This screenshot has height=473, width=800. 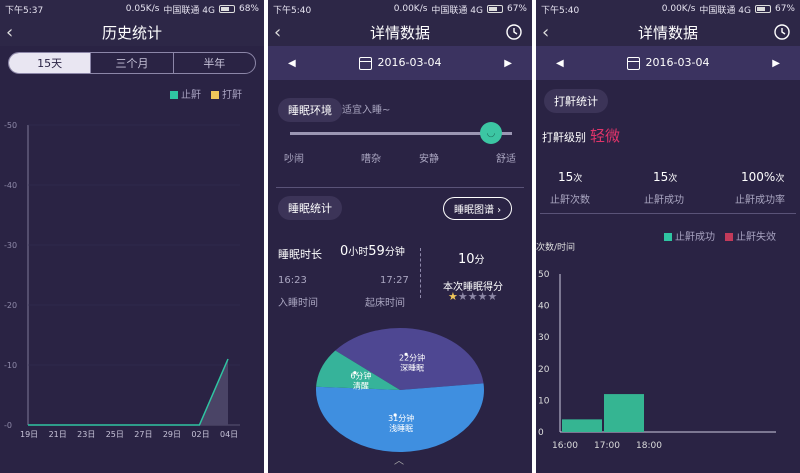 What do you see at coordinates (544, 401) in the screenshot?
I see `y-tick-label: 10` at bounding box center [544, 401].